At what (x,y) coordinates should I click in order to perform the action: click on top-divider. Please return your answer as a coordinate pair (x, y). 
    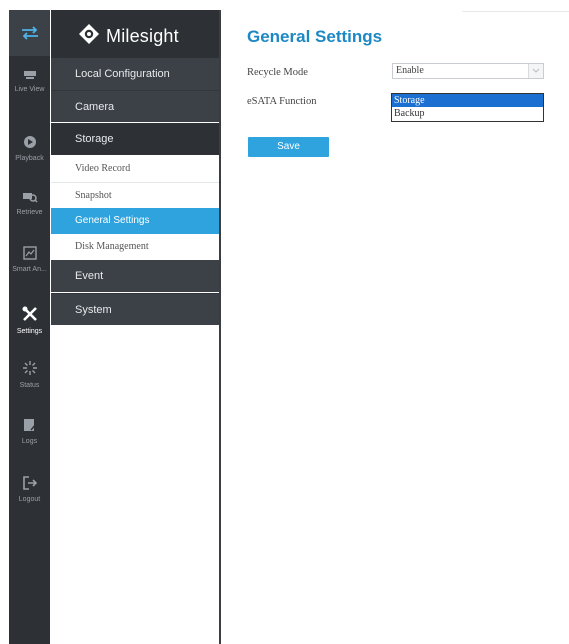
    Looking at the image, I should click on (515, 11).